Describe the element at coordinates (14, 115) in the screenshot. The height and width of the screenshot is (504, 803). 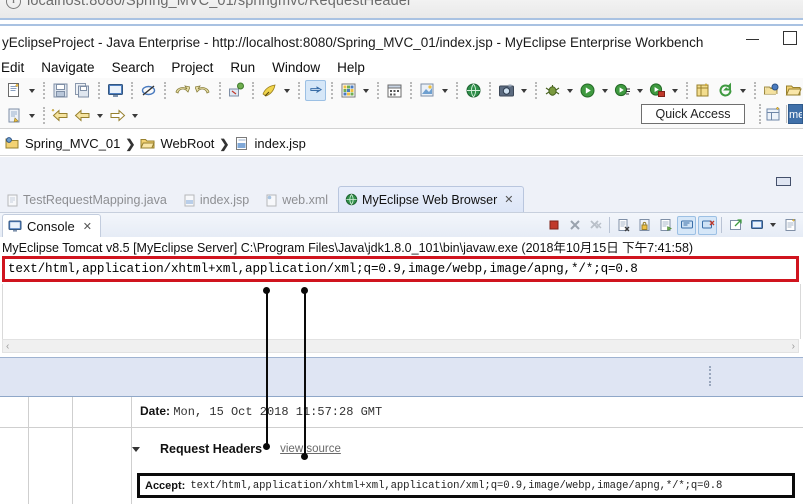
I see `new-jsp-icon` at that location.